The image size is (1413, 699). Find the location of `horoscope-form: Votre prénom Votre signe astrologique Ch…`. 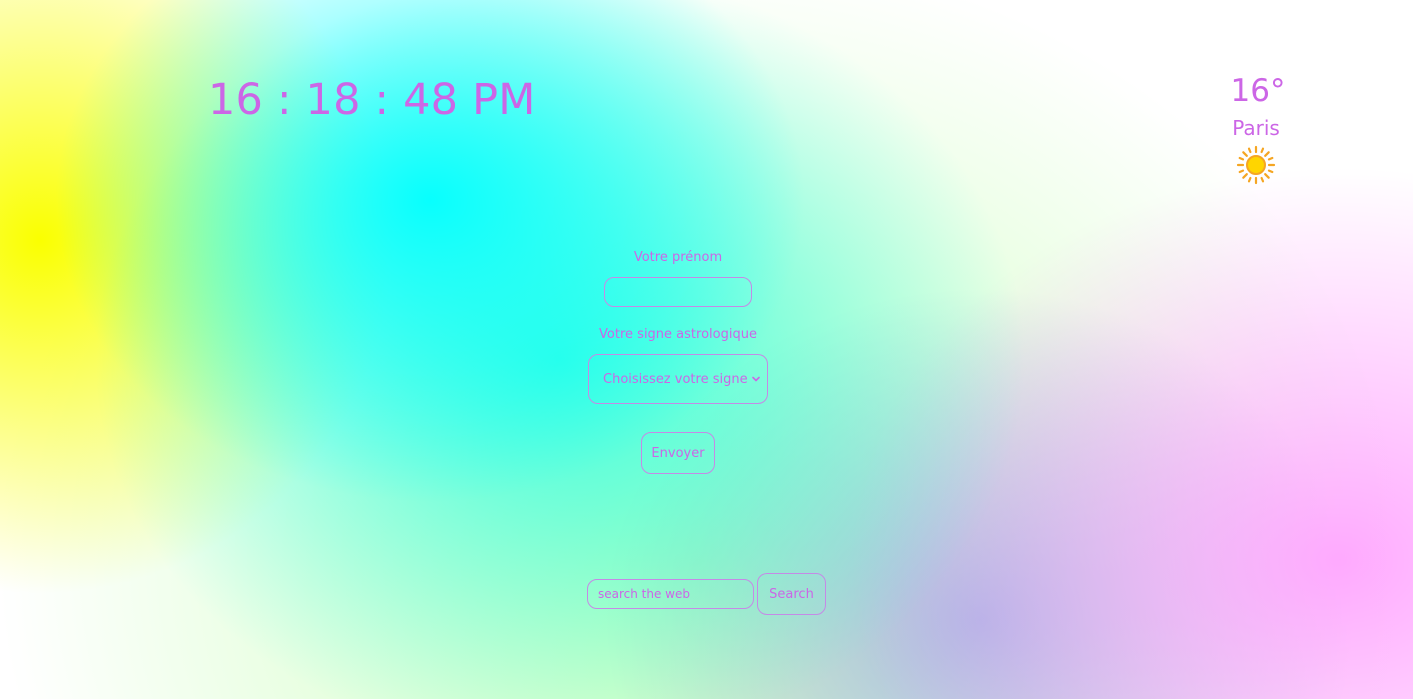

horoscope-form: Votre prénom Votre signe astrologique Ch… is located at coordinates (678, 361).